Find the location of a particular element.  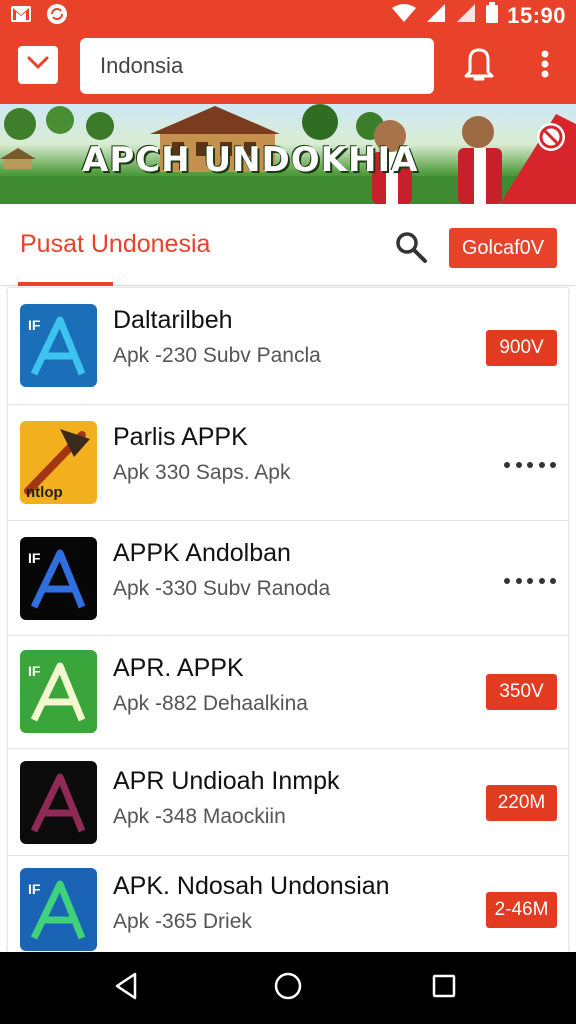

banner-title: APCH UNDOKHIA is located at coordinates (250, 160).